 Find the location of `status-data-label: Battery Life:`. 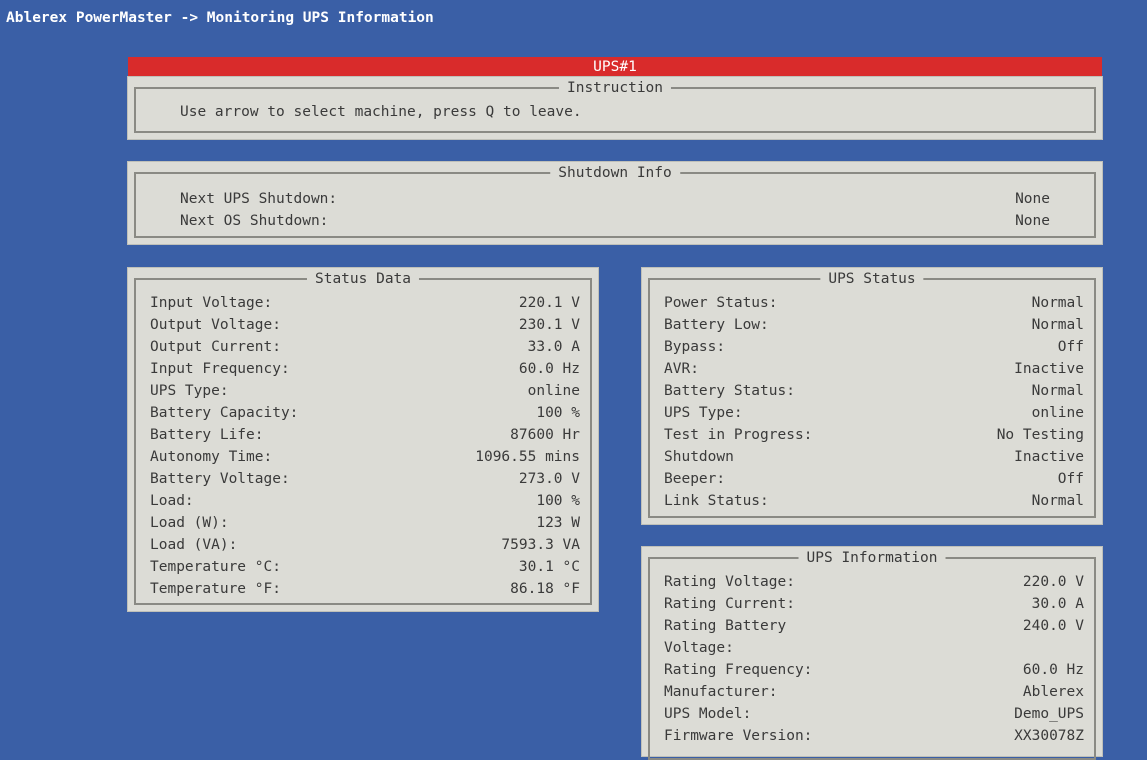

status-data-label: Battery Life: is located at coordinates (207, 435).